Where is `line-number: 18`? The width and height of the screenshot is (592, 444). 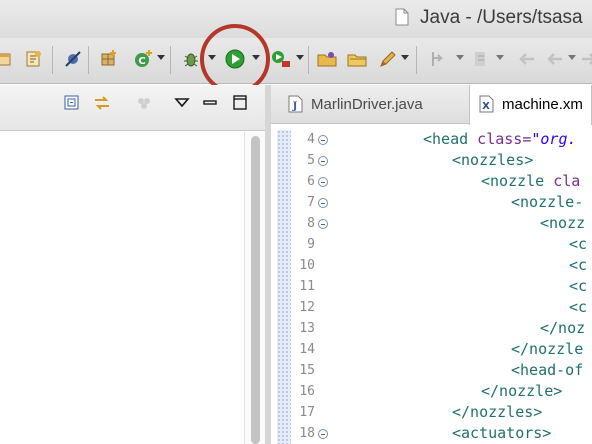 line-number: 18 is located at coordinates (307, 433).